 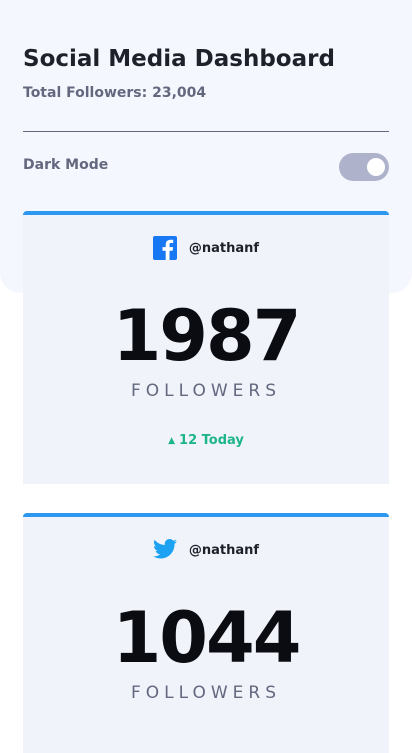 I want to click on today-change: ▲ 12 Today, so click(x=206, y=440).